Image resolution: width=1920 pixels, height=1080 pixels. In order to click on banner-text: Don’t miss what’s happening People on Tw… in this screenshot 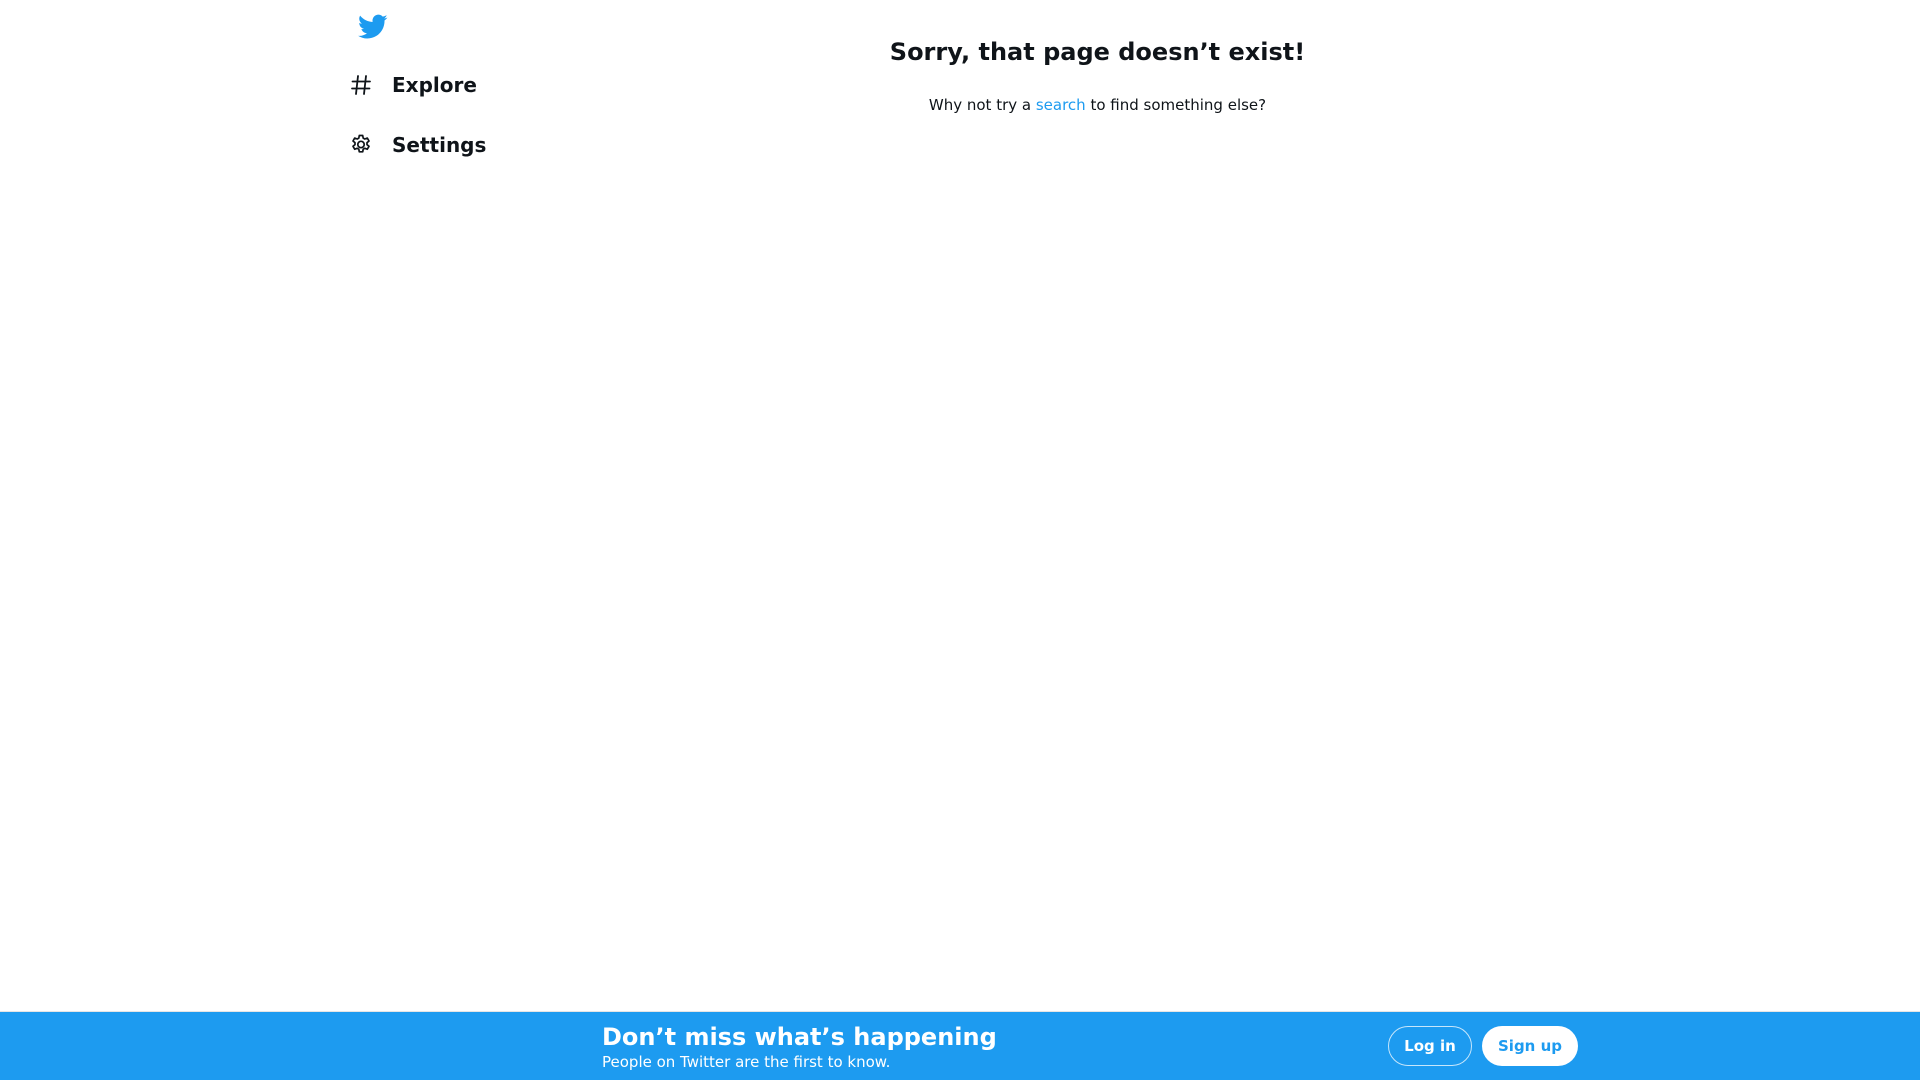, I will do `click(799, 1047)`.